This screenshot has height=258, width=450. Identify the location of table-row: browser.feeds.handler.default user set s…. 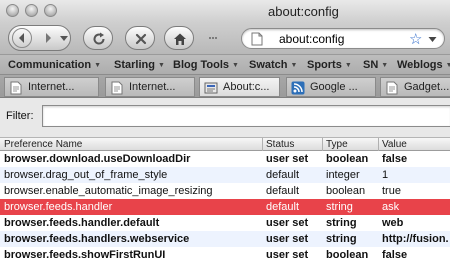
(225, 223).